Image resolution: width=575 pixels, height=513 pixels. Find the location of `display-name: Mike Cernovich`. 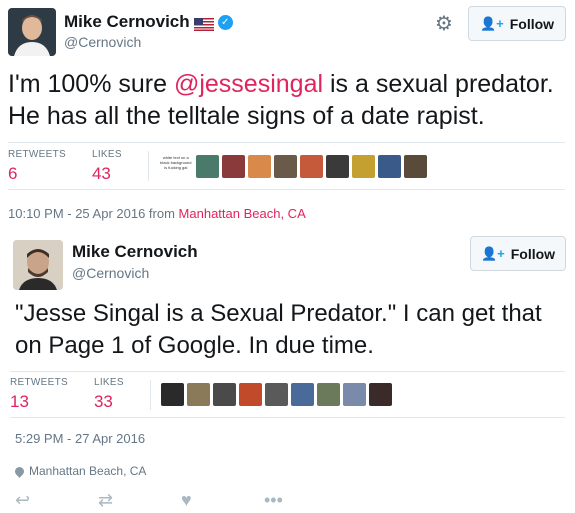

display-name: Mike Cernovich is located at coordinates (135, 252).